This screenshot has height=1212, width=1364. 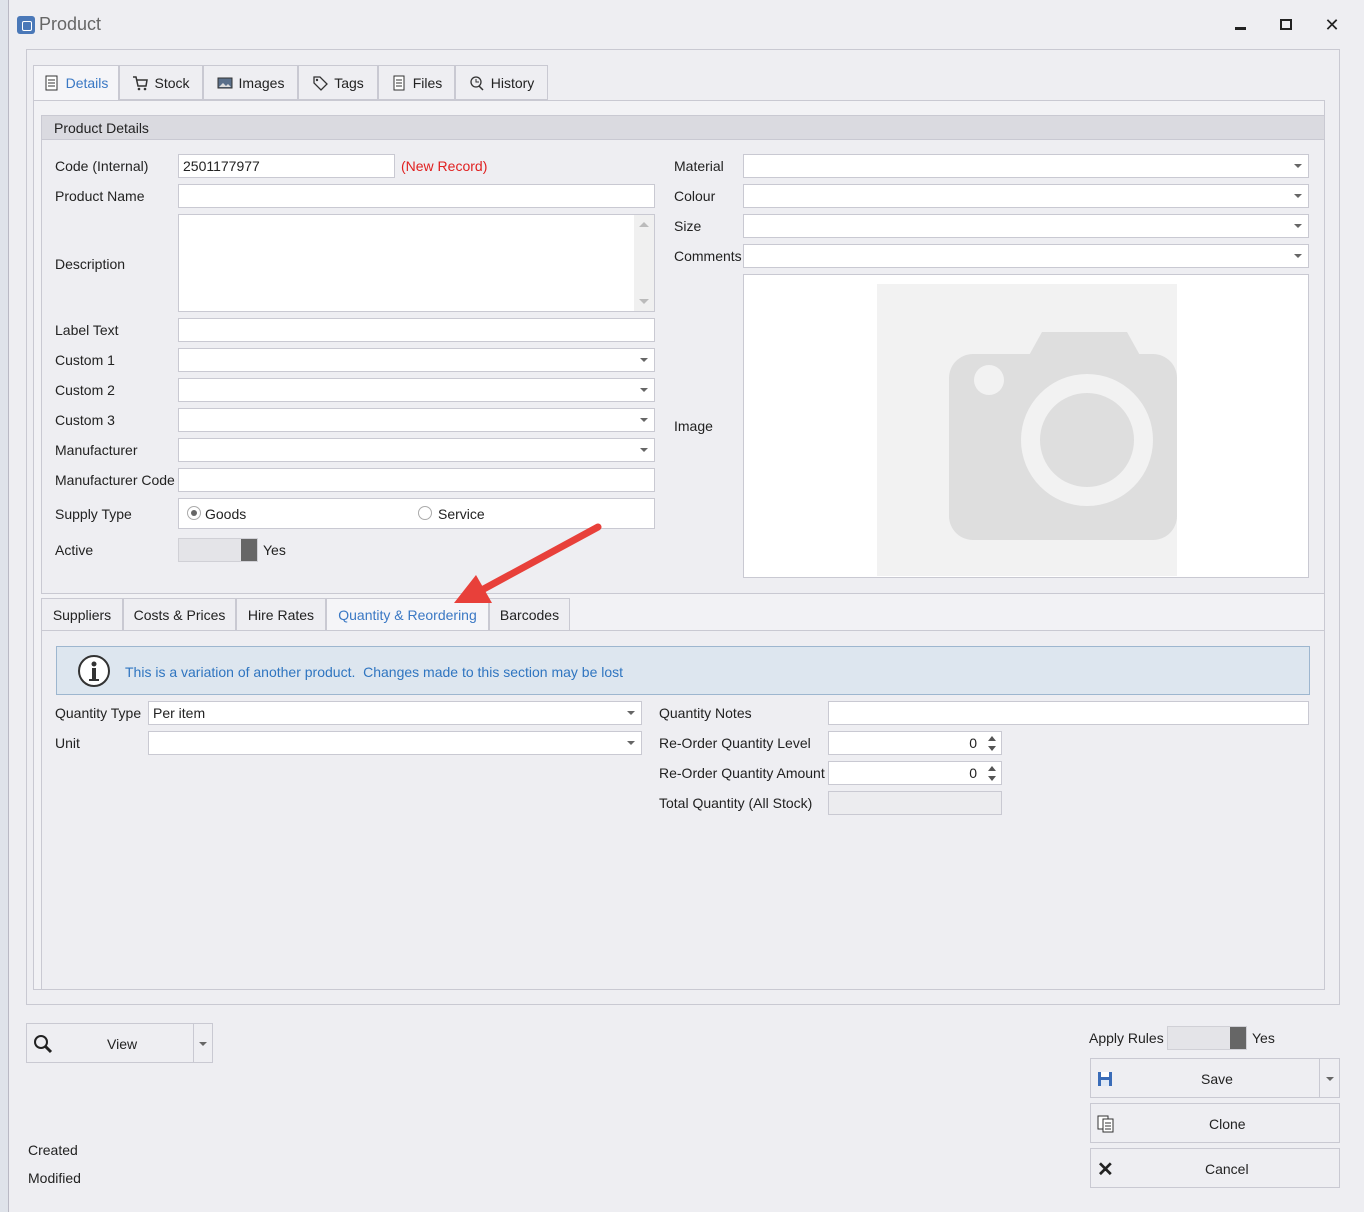 What do you see at coordinates (644, 263) in the screenshot?
I see `description-scrollbar` at bounding box center [644, 263].